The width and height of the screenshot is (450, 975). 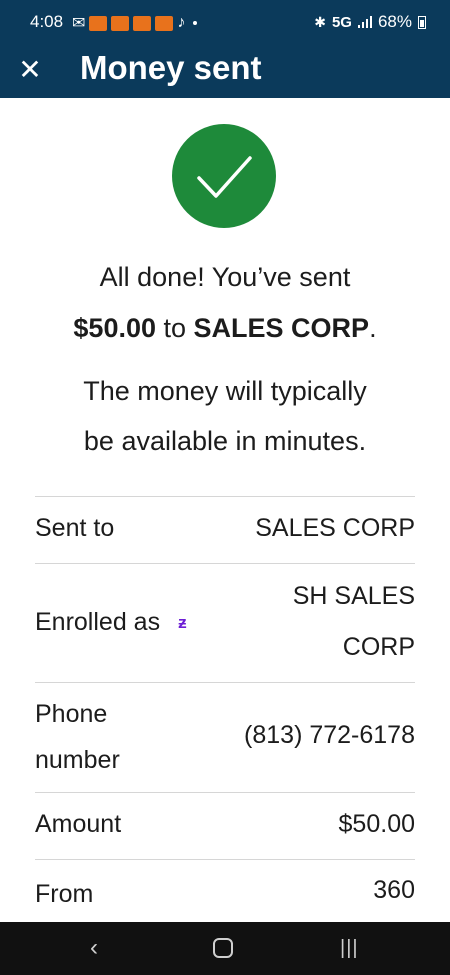 What do you see at coordinates (349, 948) in the screenshot?
I see `recents-icon: |||` at bounding box center [349, 948].